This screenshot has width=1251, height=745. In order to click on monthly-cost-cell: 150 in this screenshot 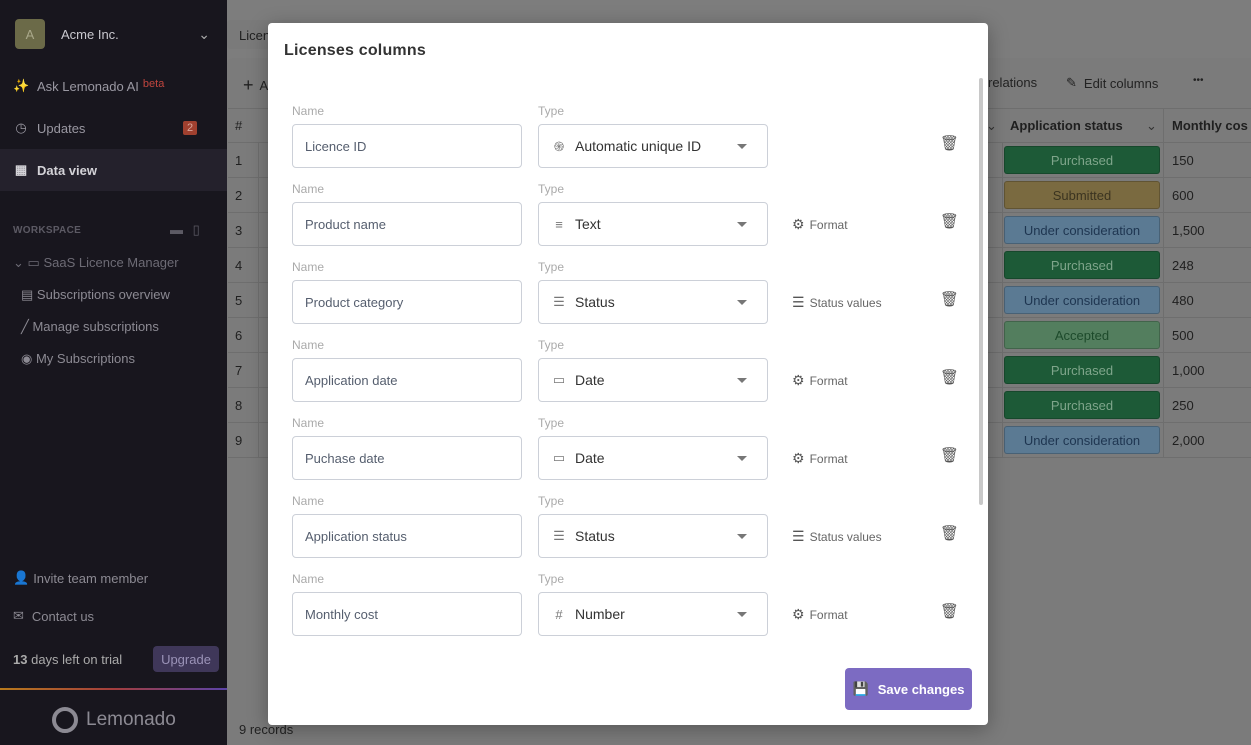, I will do `click(1178, 160)`.